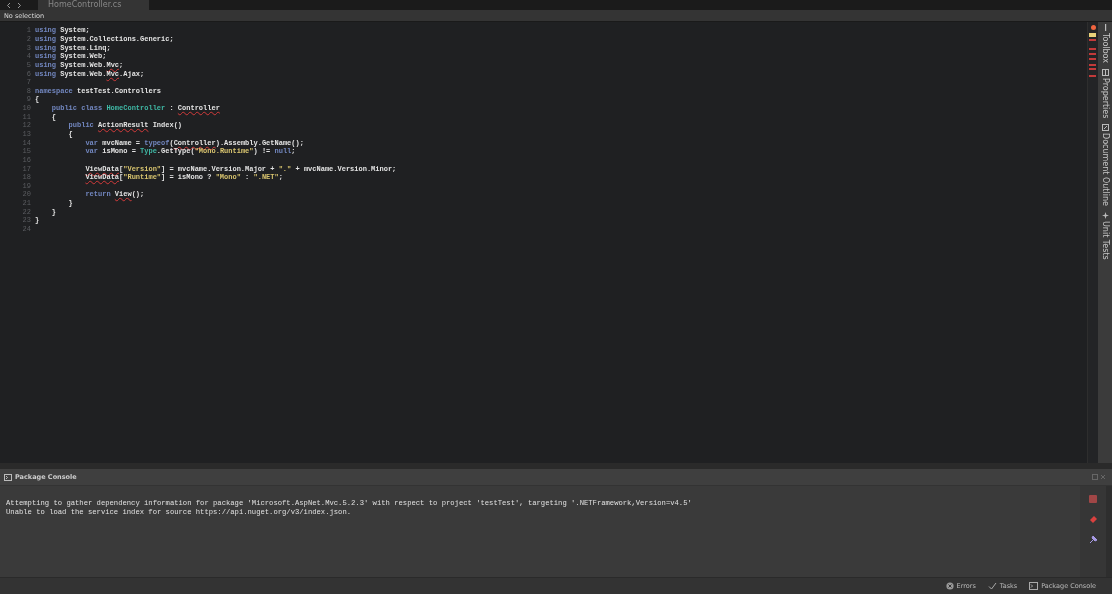  I want to click on side-pad-tab: Toolbox, so click(1105, 43).